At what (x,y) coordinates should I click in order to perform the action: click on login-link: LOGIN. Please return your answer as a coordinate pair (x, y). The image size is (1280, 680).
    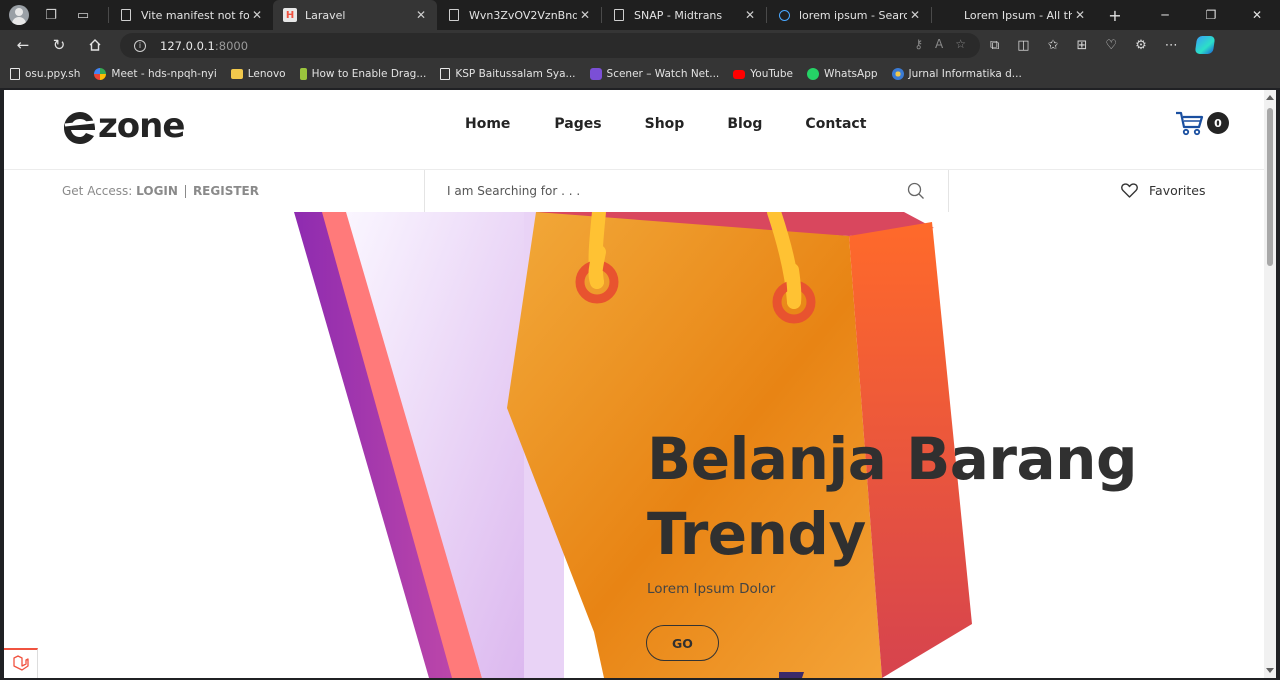
    Looking at the image, I should click on (157, 191).